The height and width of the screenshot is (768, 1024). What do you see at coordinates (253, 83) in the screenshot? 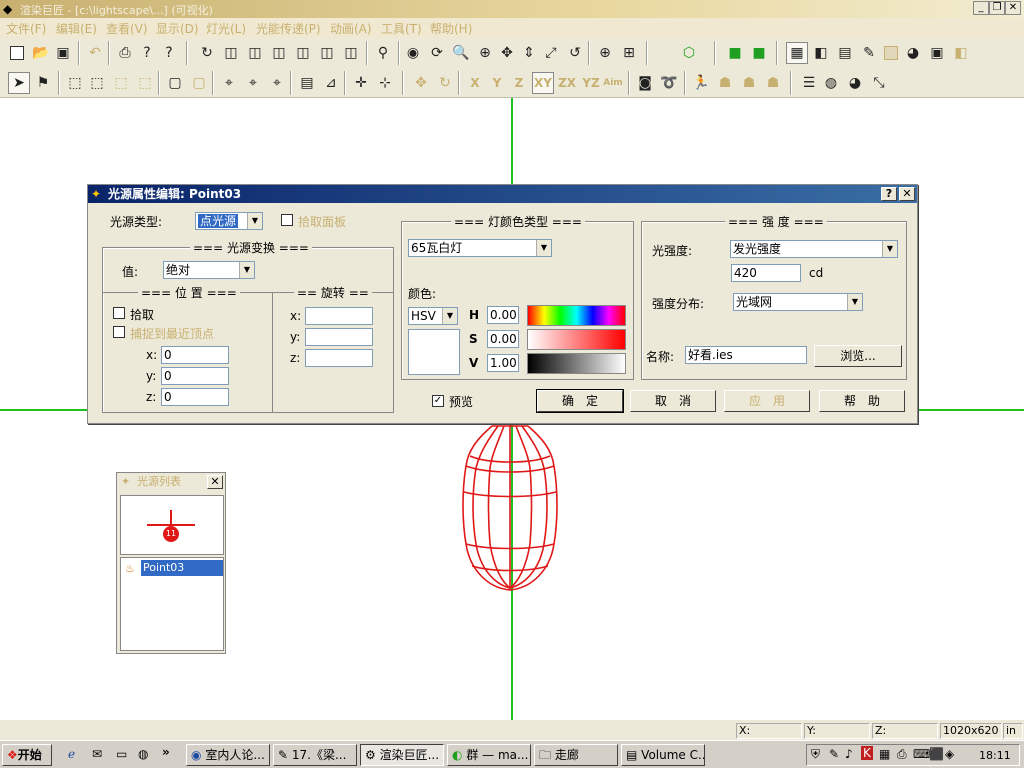
I see `pick-rotate-icon: ⌖` at bounding box center [253, 83].